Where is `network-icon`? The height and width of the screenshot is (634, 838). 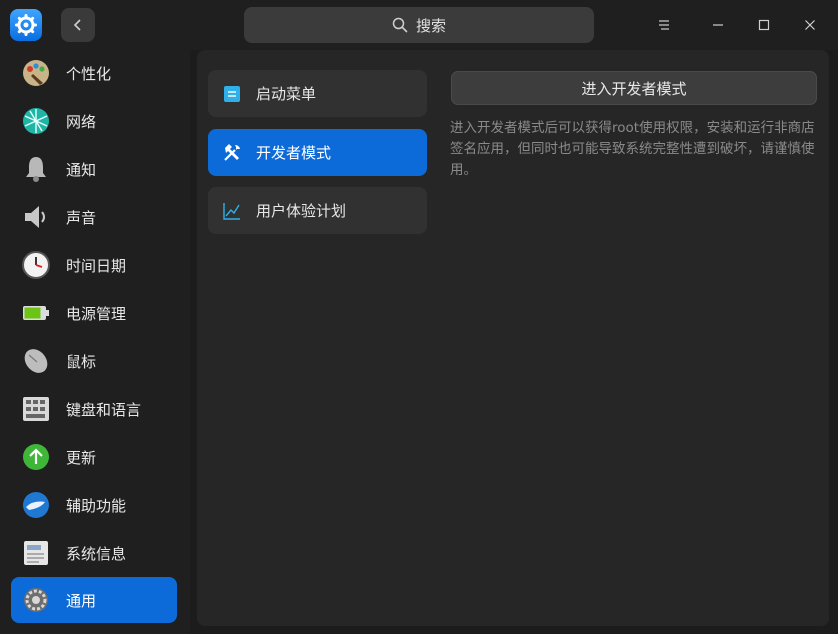
network-icon is located at coordinates (36, 121).